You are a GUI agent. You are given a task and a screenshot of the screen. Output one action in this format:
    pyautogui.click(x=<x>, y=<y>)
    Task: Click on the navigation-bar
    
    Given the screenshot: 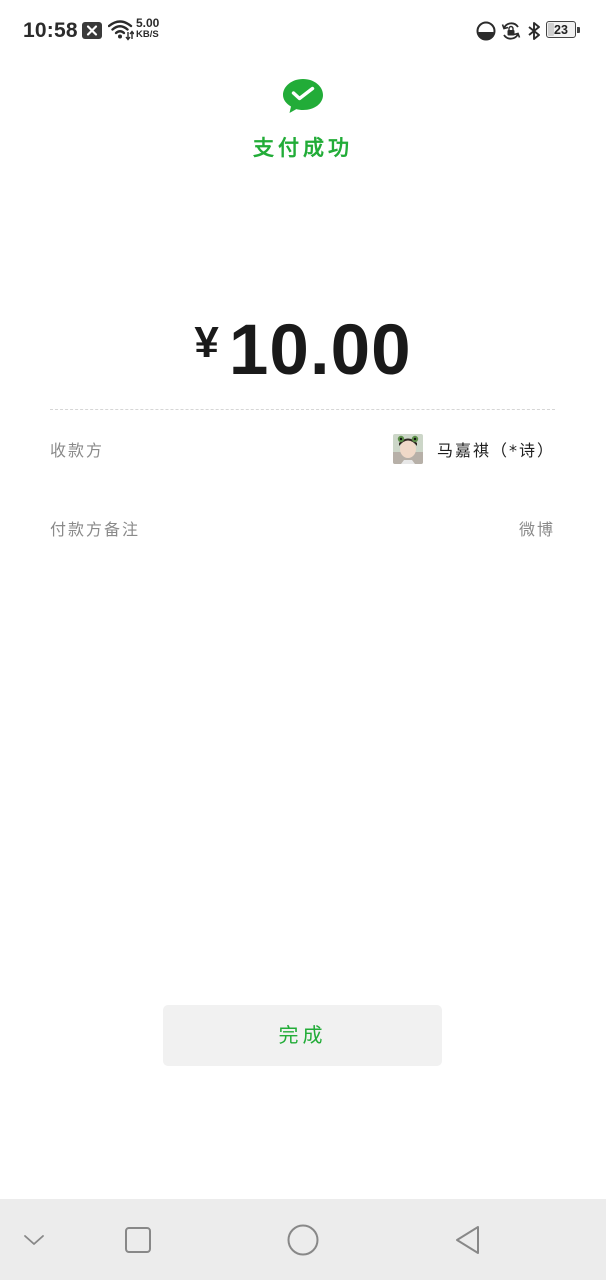 What is the action you would take?
    pyautogui.click(x=303, y=1239)
    